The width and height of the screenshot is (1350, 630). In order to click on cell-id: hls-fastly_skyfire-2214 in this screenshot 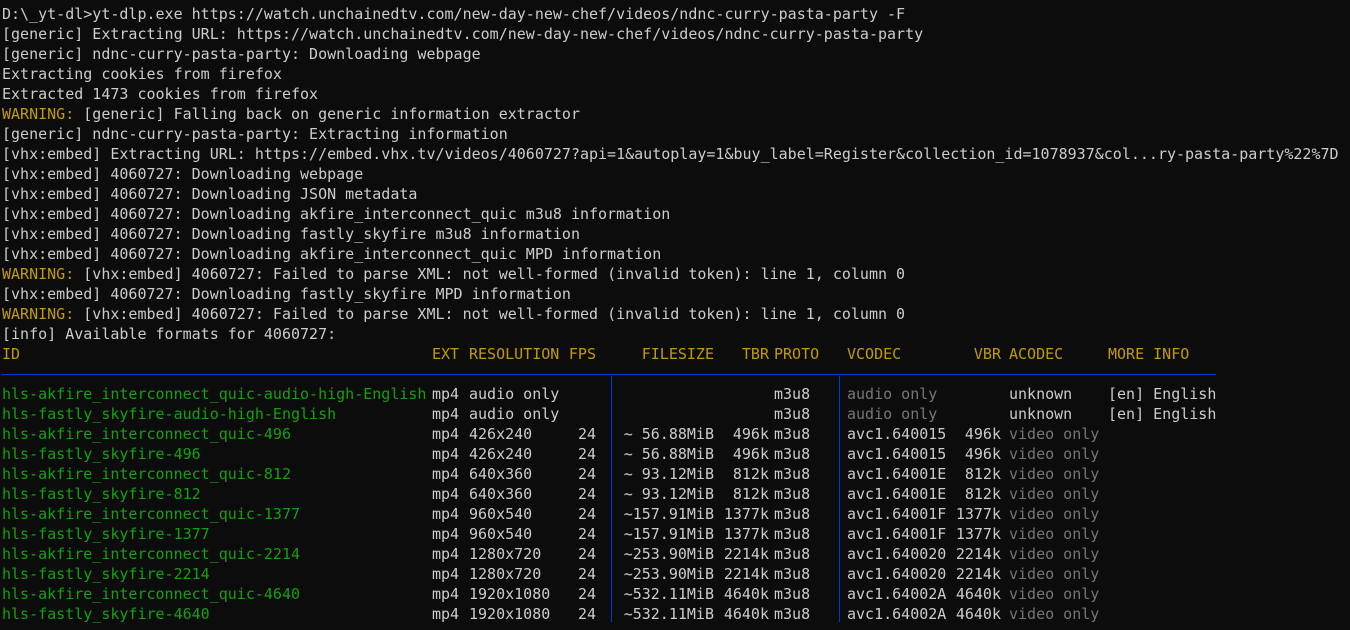, I will do `click(106, 574)`.